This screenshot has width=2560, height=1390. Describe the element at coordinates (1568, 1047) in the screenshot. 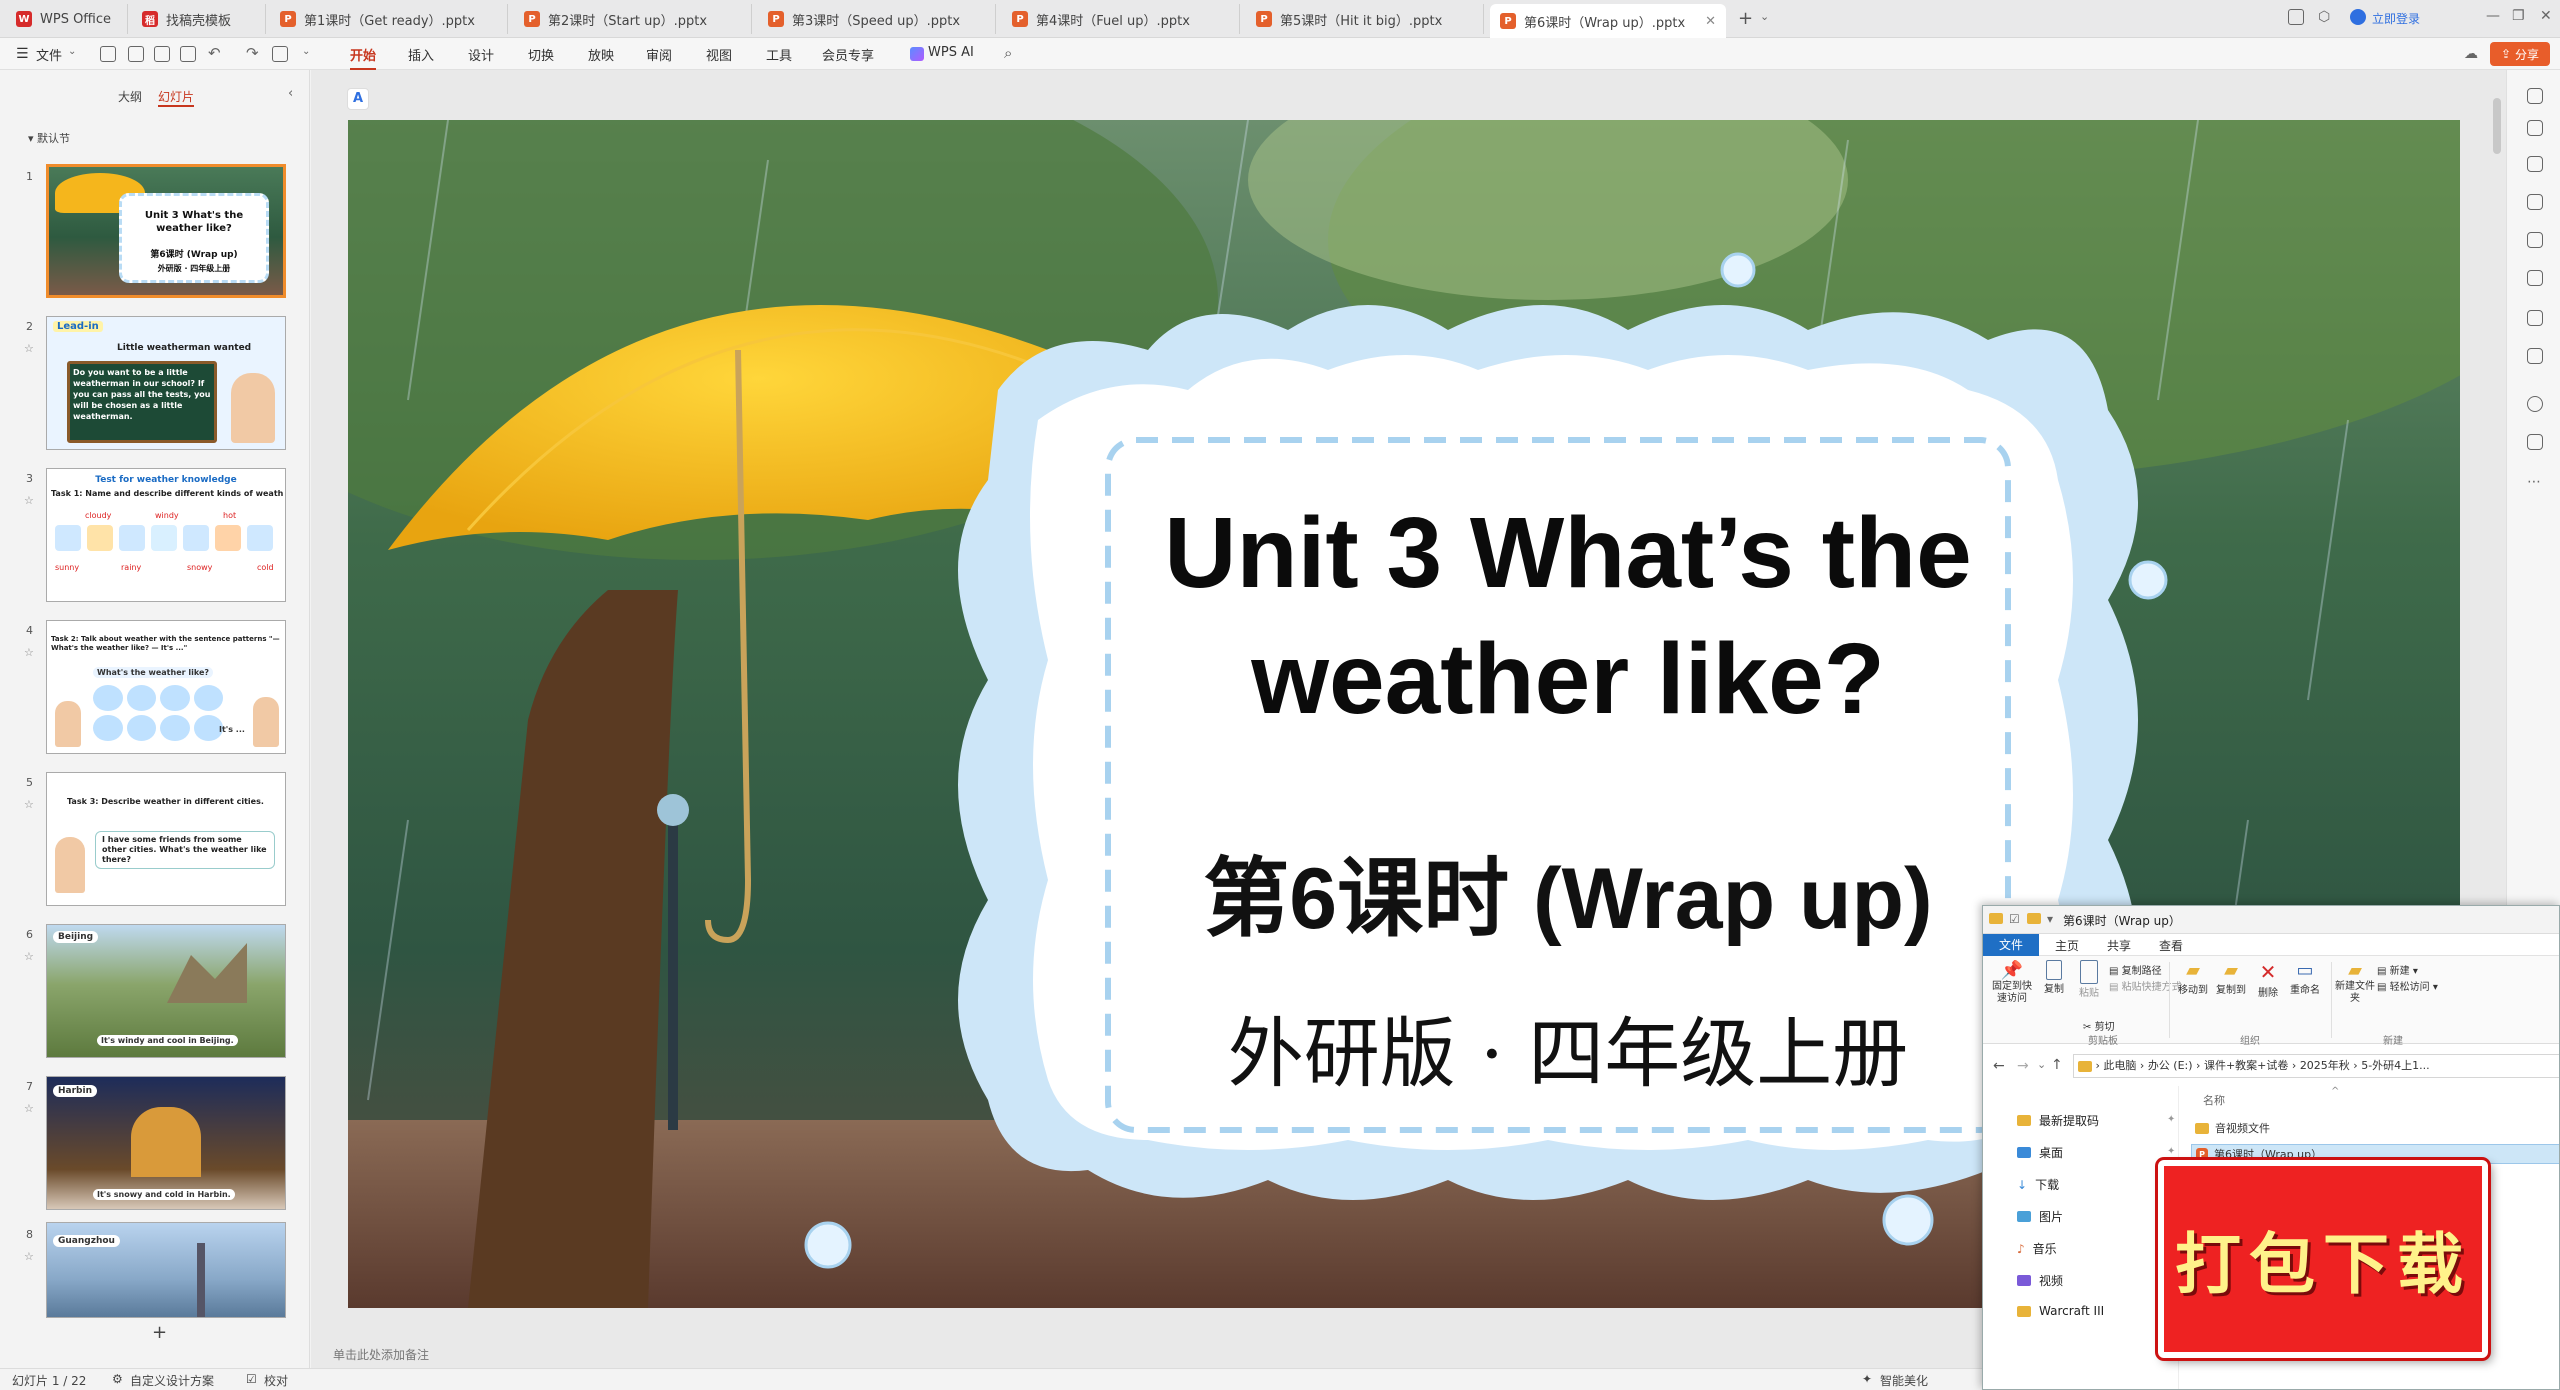

I see `slide-edition: 外研版 · 四年级上册` at that location.